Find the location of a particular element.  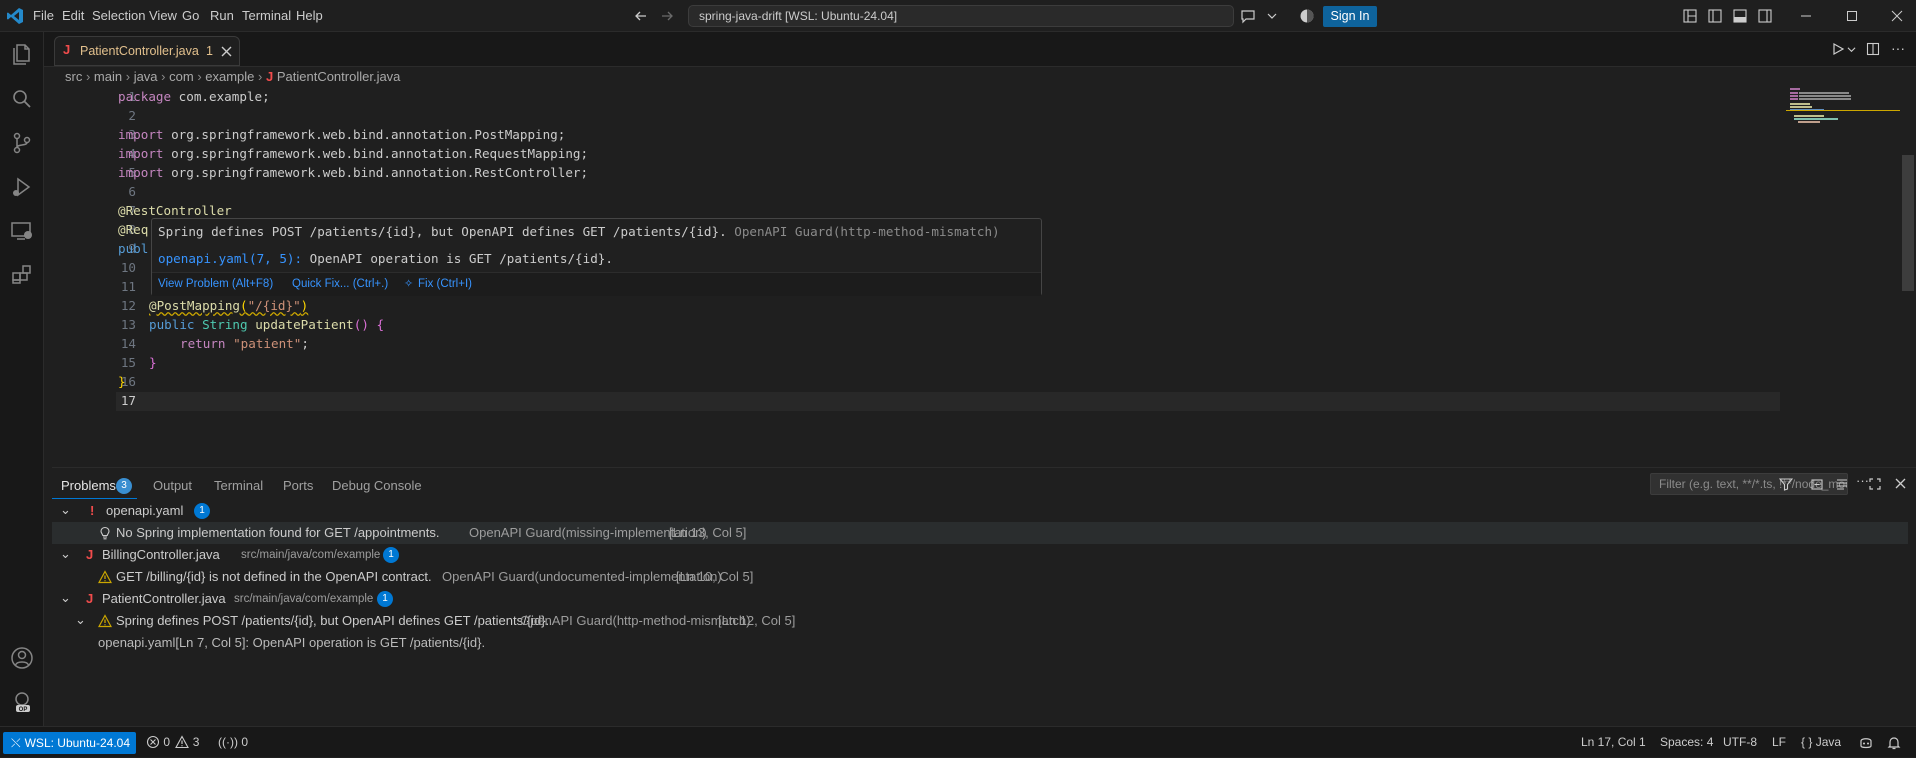

explorer-icon is located at coordinates (22, 54).